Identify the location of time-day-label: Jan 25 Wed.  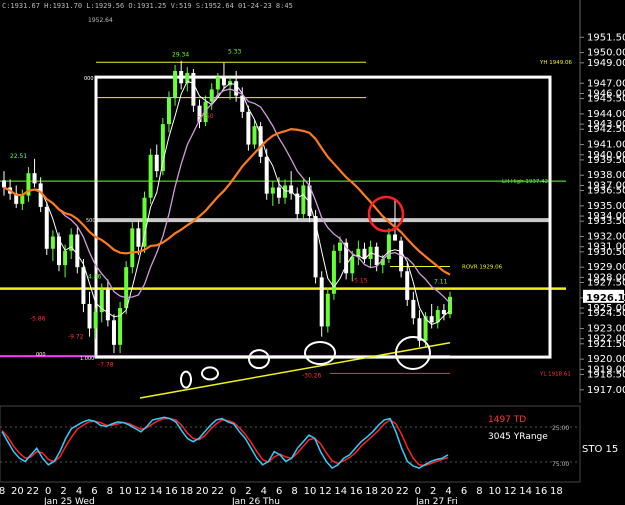
(69, 501).